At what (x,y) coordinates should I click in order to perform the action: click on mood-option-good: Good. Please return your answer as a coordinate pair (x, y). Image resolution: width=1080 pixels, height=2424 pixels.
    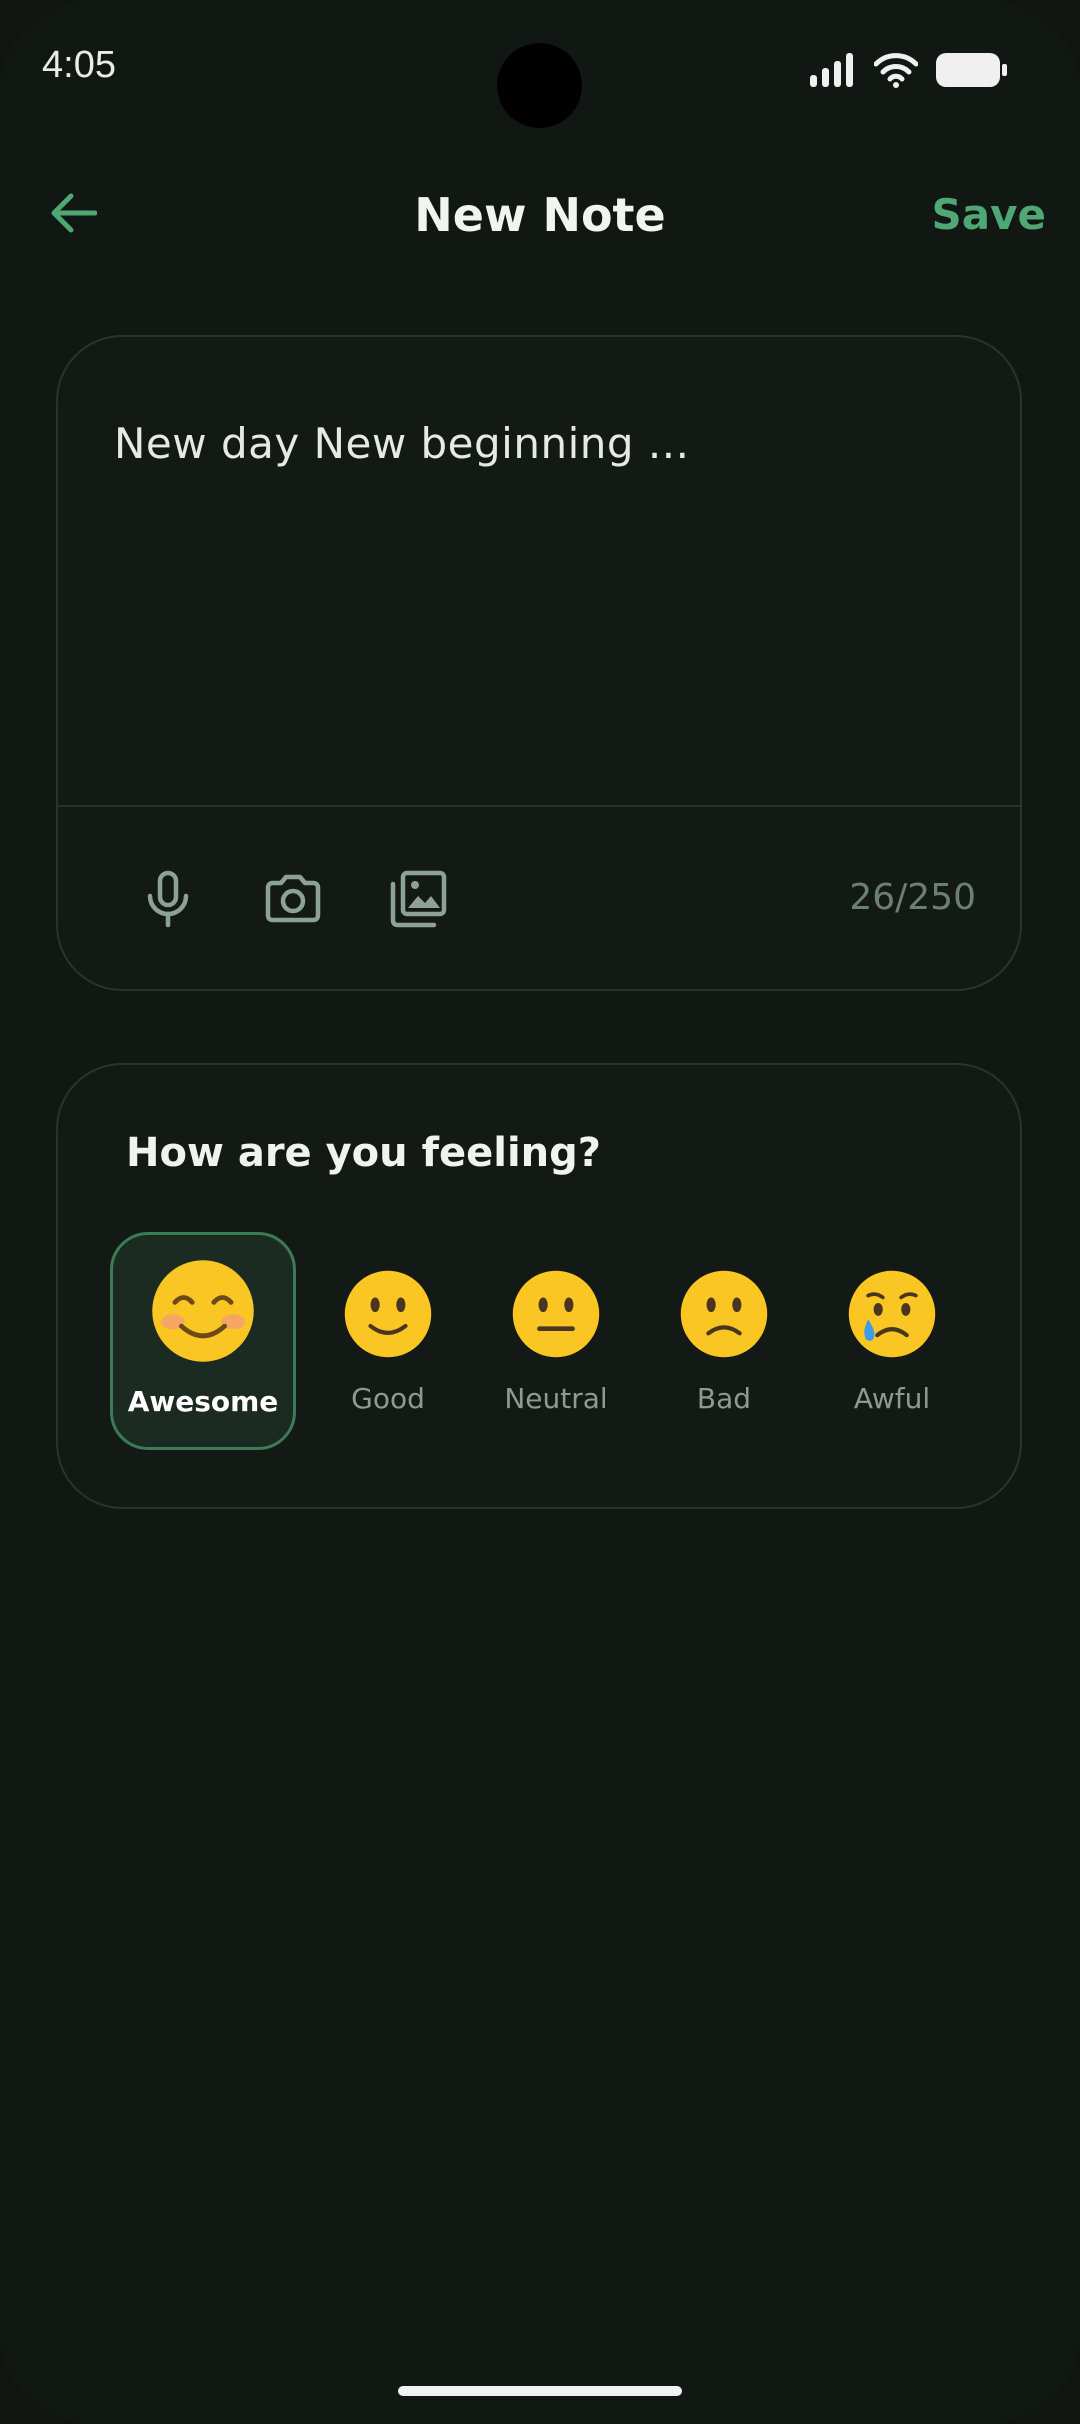
    Looking at the image, I should click on (388, 1341).